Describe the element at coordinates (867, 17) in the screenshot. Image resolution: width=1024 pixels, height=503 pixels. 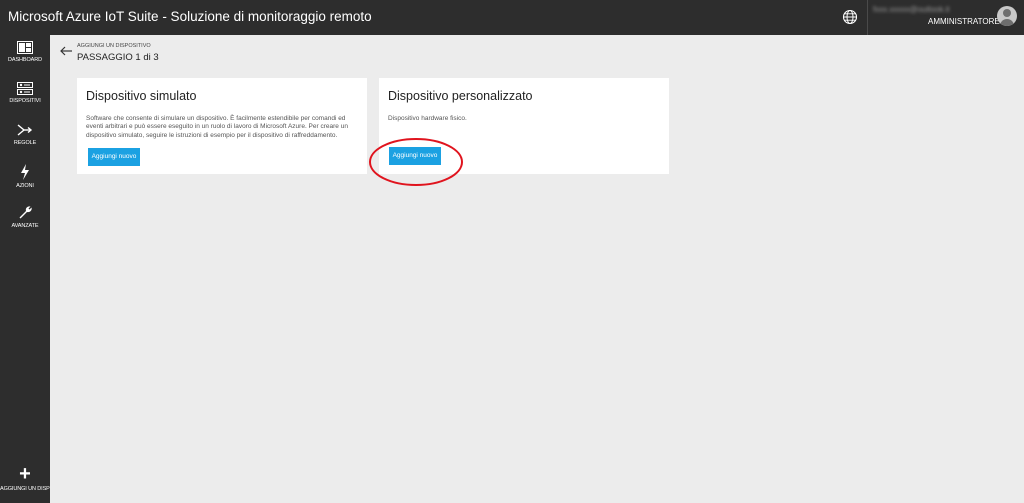
I see `header-divider` at that location.